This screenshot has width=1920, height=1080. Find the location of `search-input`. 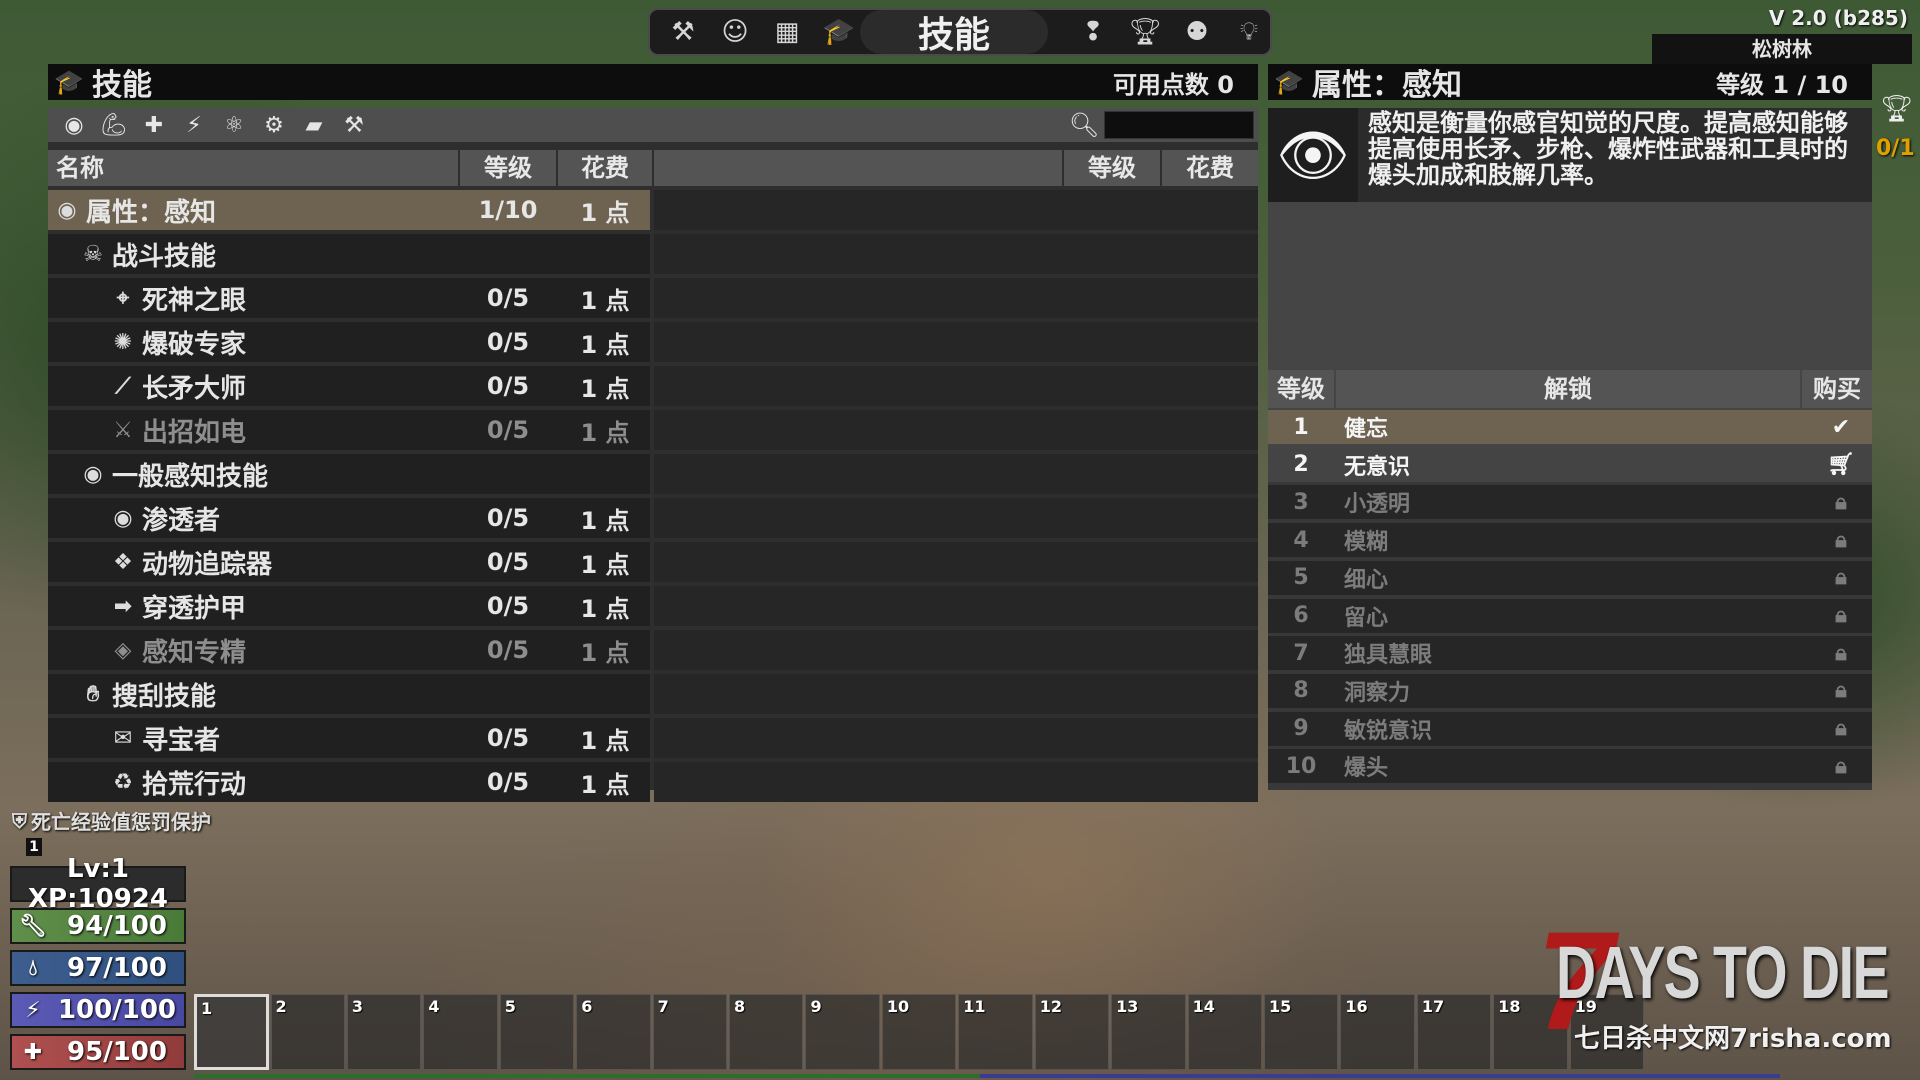

search-input is located at coordinates (1179, 125).